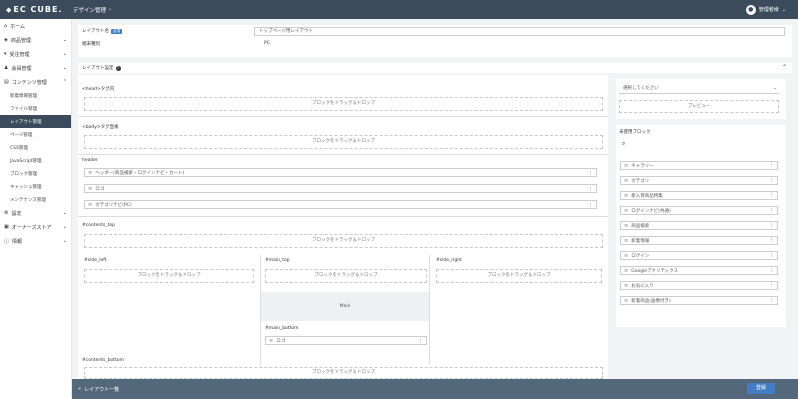 The width and height of the screenshot is (798, 399). I want to click on drop-zone-contents-bottom: ブロックをドラッグ＆ドロップ, so click(343, 373).